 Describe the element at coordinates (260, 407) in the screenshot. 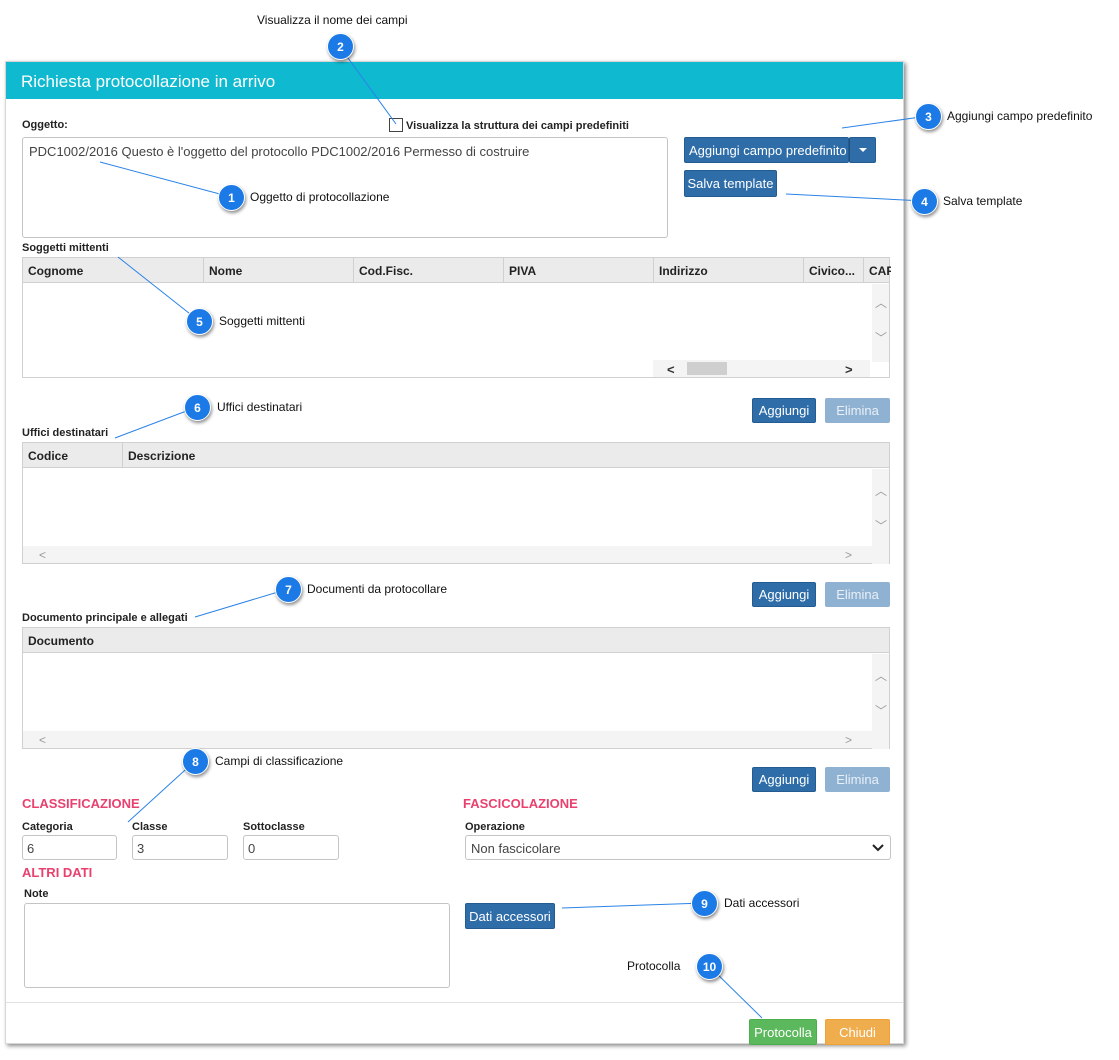

I see `callout-6-text: Uffici destinatari` at that location.